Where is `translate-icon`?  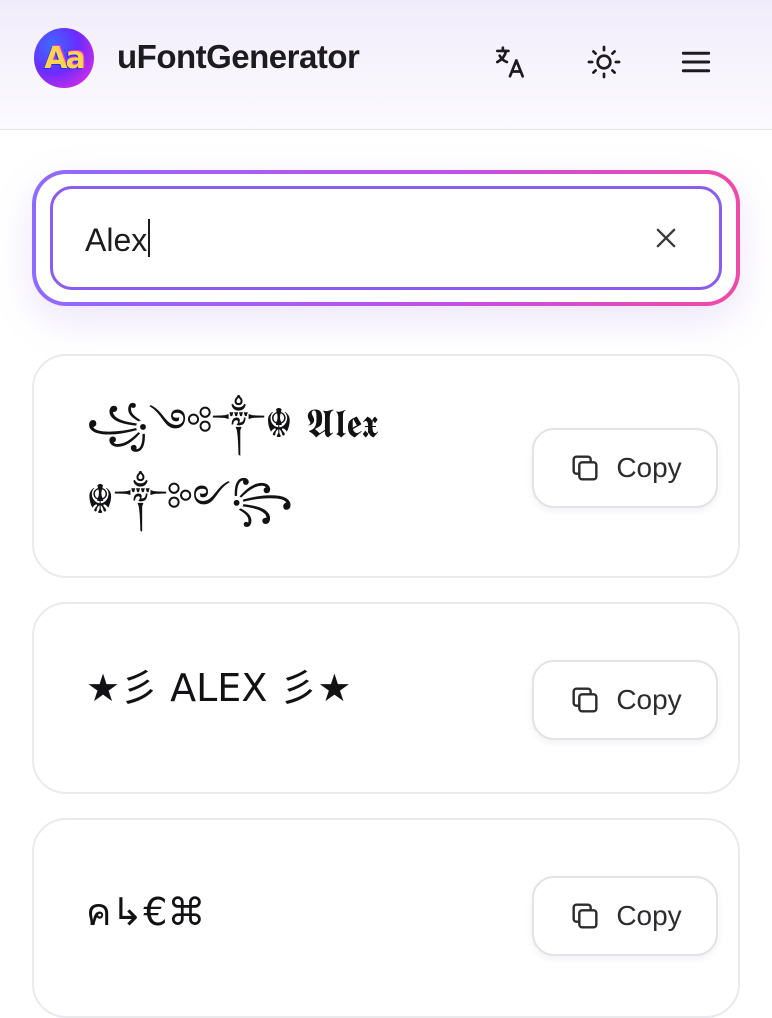
translate-icon is located at coordinates (510, 62).